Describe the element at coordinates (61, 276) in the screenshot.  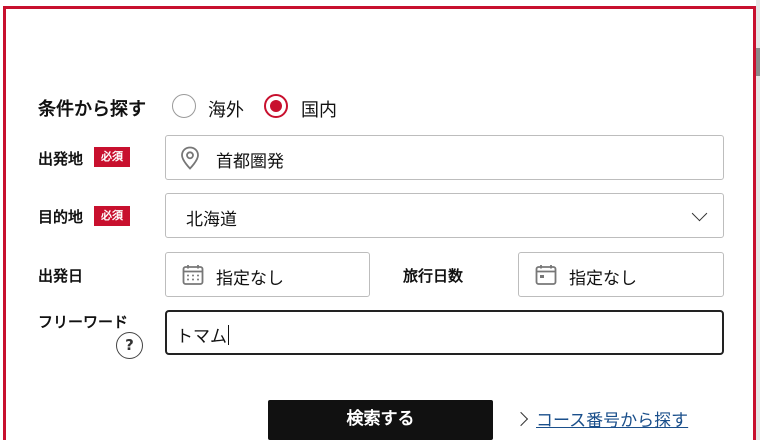
I see `departure-date-label: 出発日` at that location.